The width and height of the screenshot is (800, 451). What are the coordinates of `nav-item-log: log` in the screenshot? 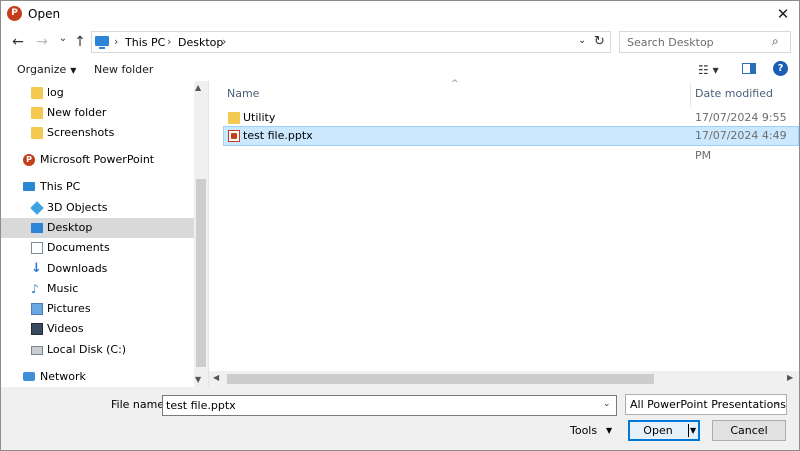 It's located at (97, 93).